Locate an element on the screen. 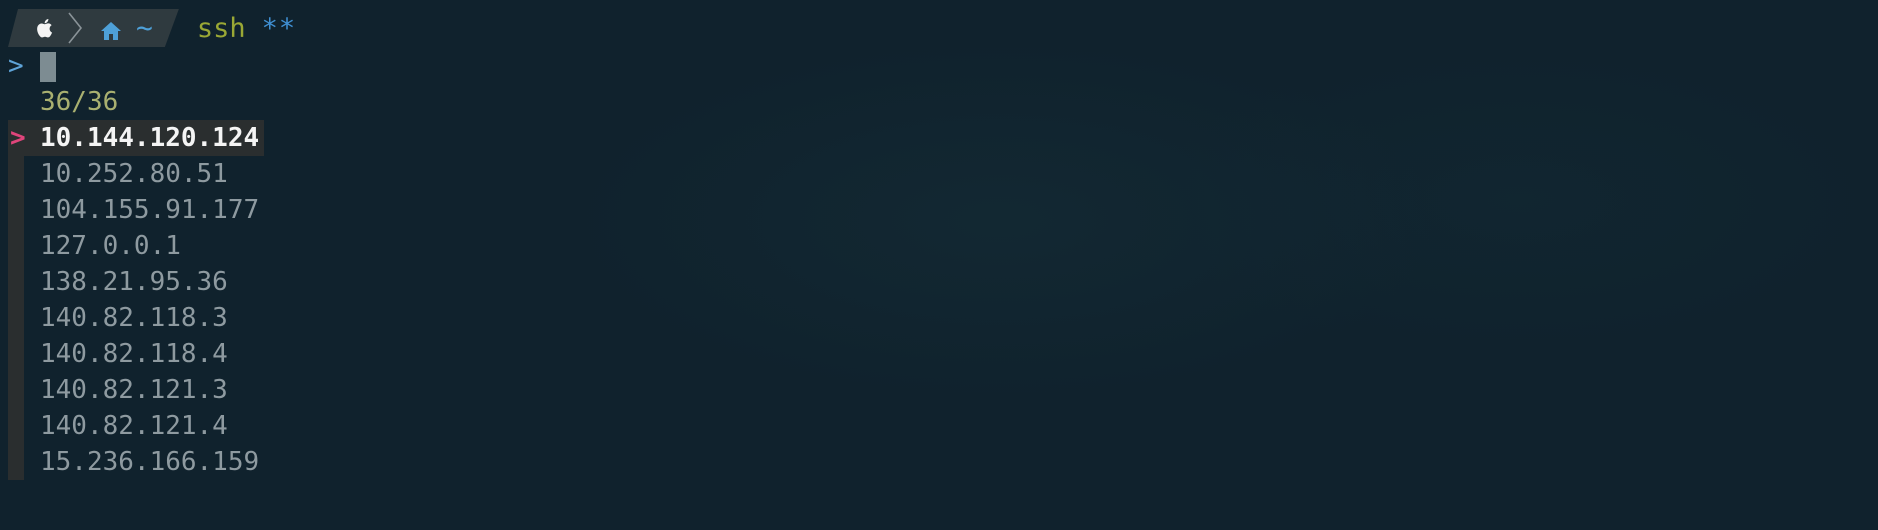 This screenshot has width=1878, height=530. command-argument: ** is located at coordinates (279, 28).